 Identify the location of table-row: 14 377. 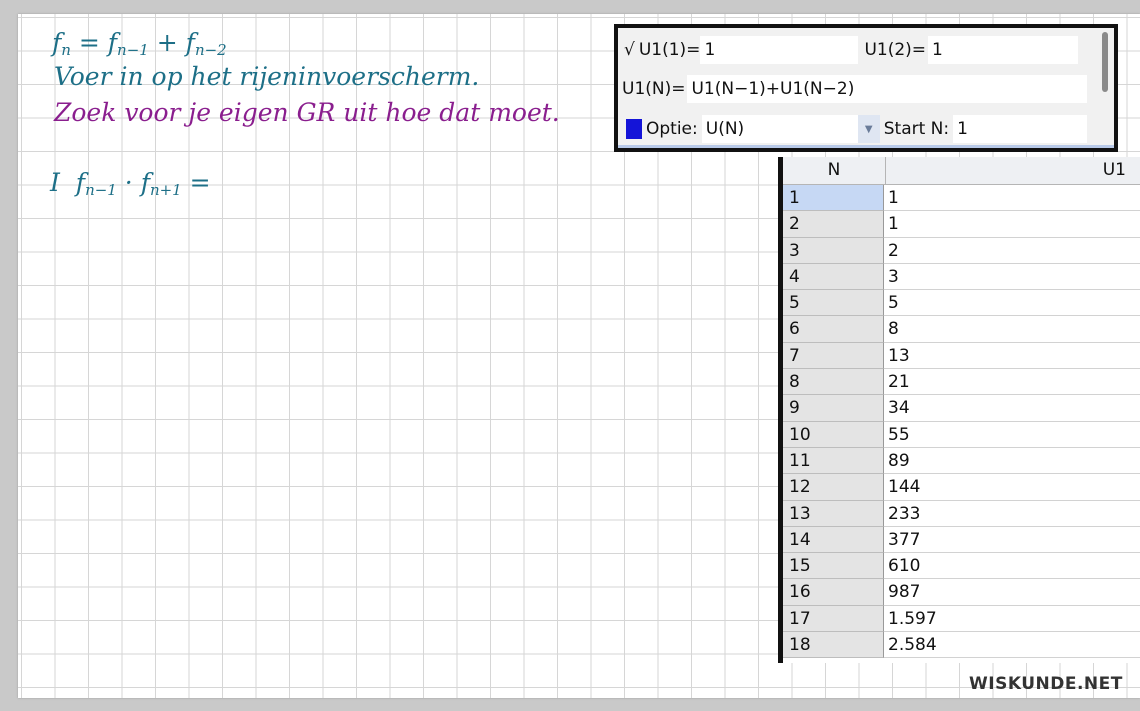
(961, 540).